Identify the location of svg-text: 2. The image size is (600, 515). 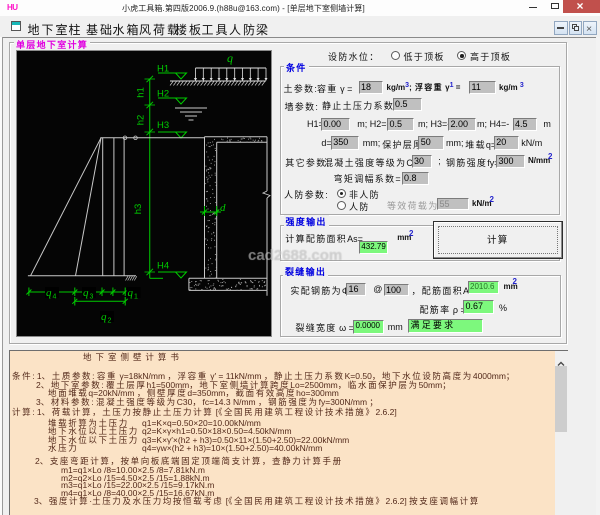
(110, 321).